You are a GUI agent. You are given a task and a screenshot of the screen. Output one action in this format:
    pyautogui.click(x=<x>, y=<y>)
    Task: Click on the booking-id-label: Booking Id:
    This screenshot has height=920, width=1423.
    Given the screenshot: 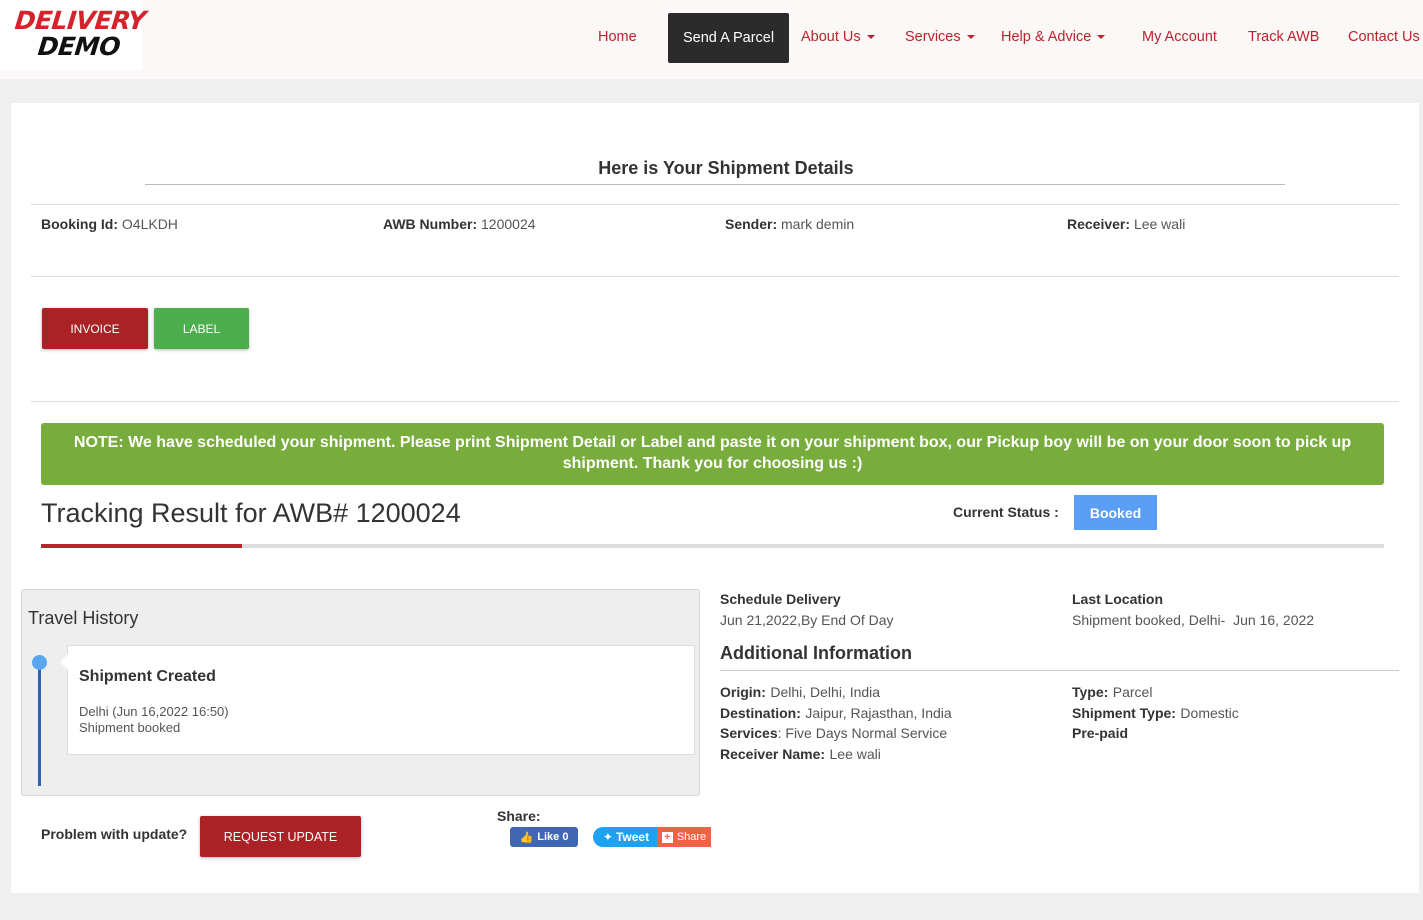 What is the action you would take?
    pyautogui.click(x=79, y=224)
    